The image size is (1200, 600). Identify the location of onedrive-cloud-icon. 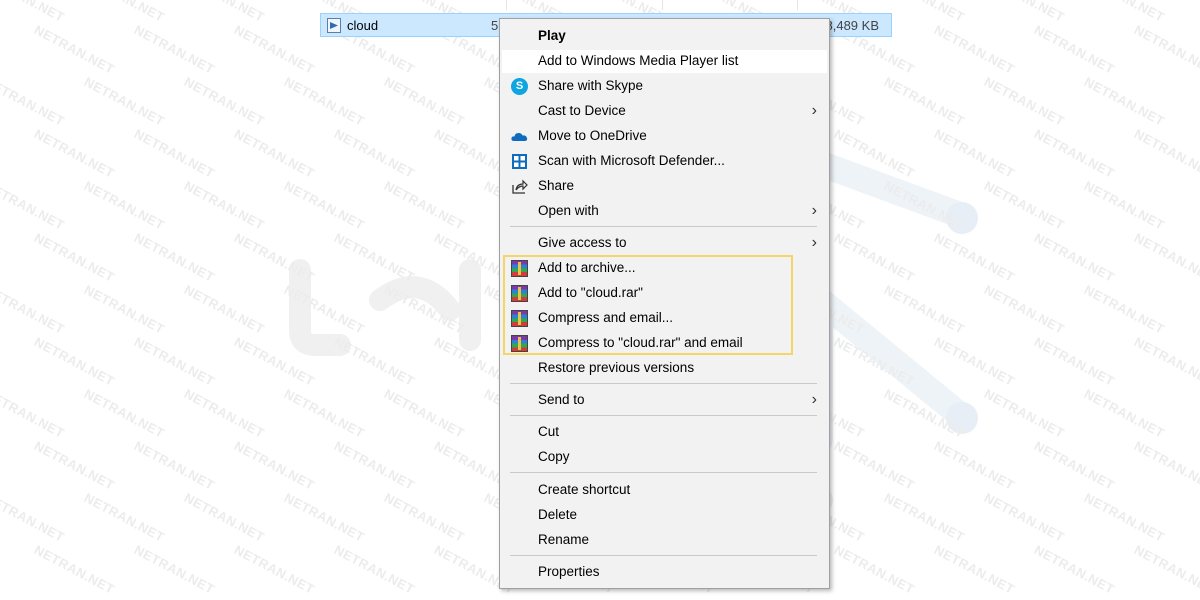
(519, 137).